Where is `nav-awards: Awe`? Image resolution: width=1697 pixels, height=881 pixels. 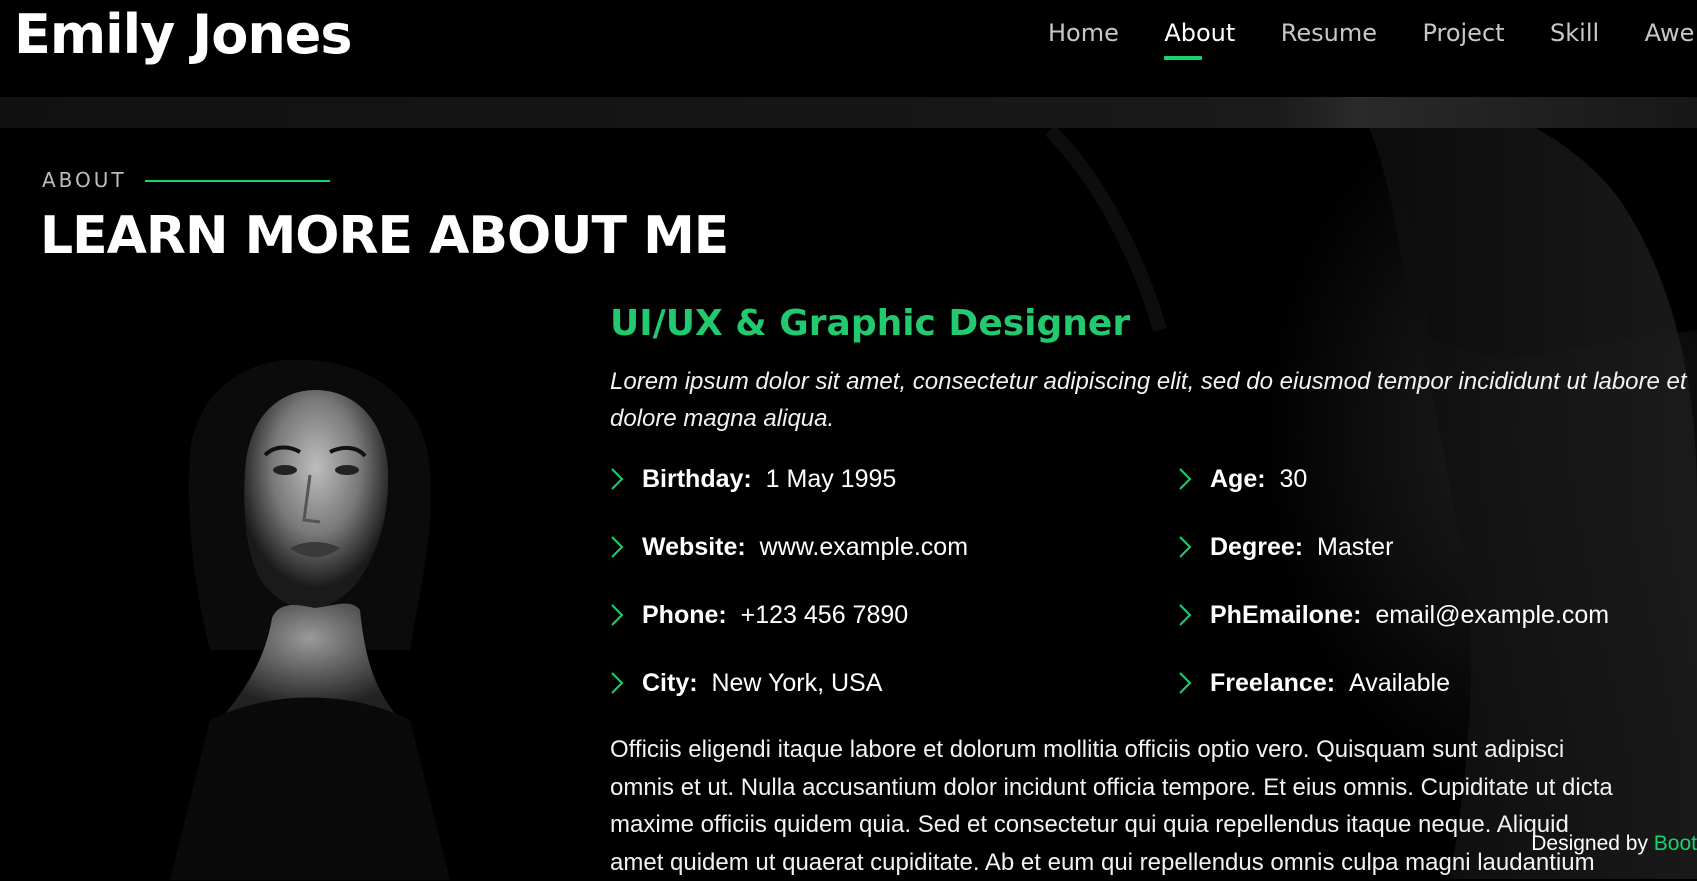
nav-awards: Awe is located at coordinates (1670, 33).